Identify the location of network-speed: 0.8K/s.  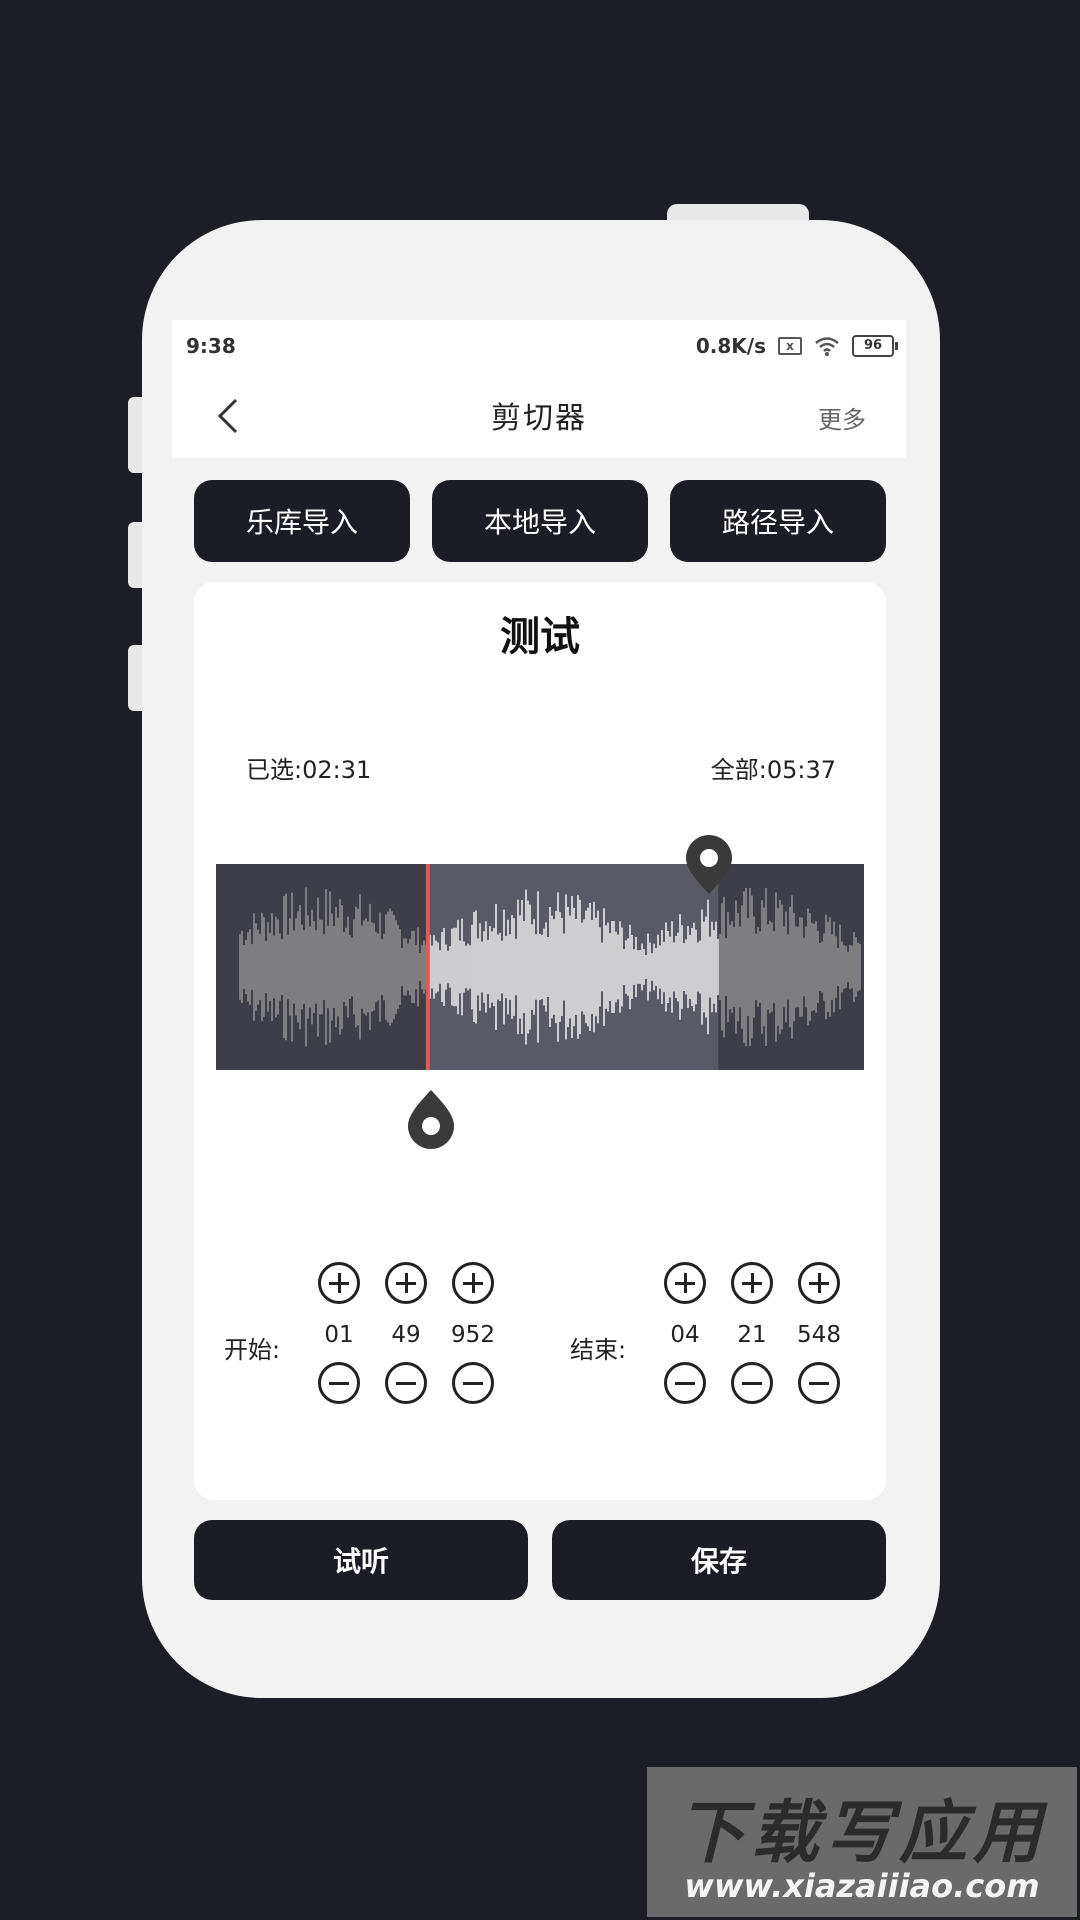
(730, 346).